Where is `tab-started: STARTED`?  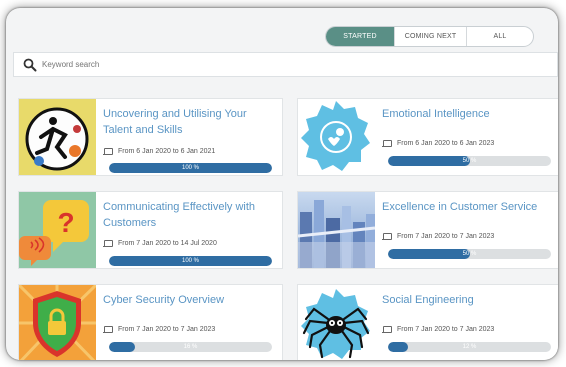
tab-started: STARTED is located at coordinates (360, 36).